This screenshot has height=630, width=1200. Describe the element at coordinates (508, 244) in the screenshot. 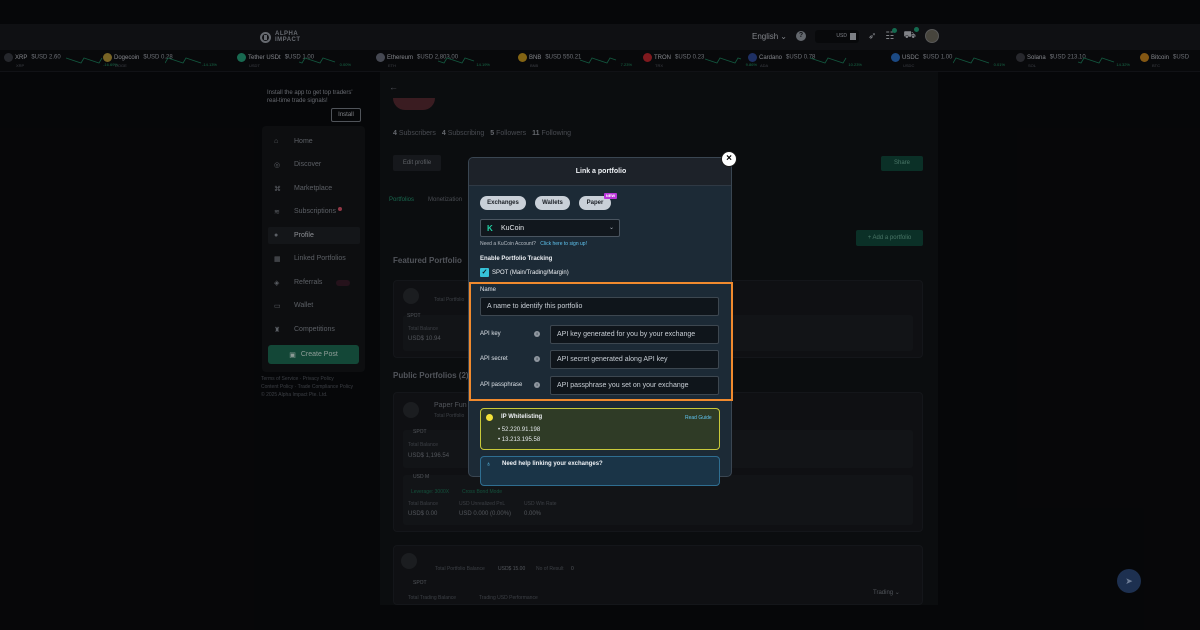

I see `need-account-label: Need a KuCoin Account?` at that location.